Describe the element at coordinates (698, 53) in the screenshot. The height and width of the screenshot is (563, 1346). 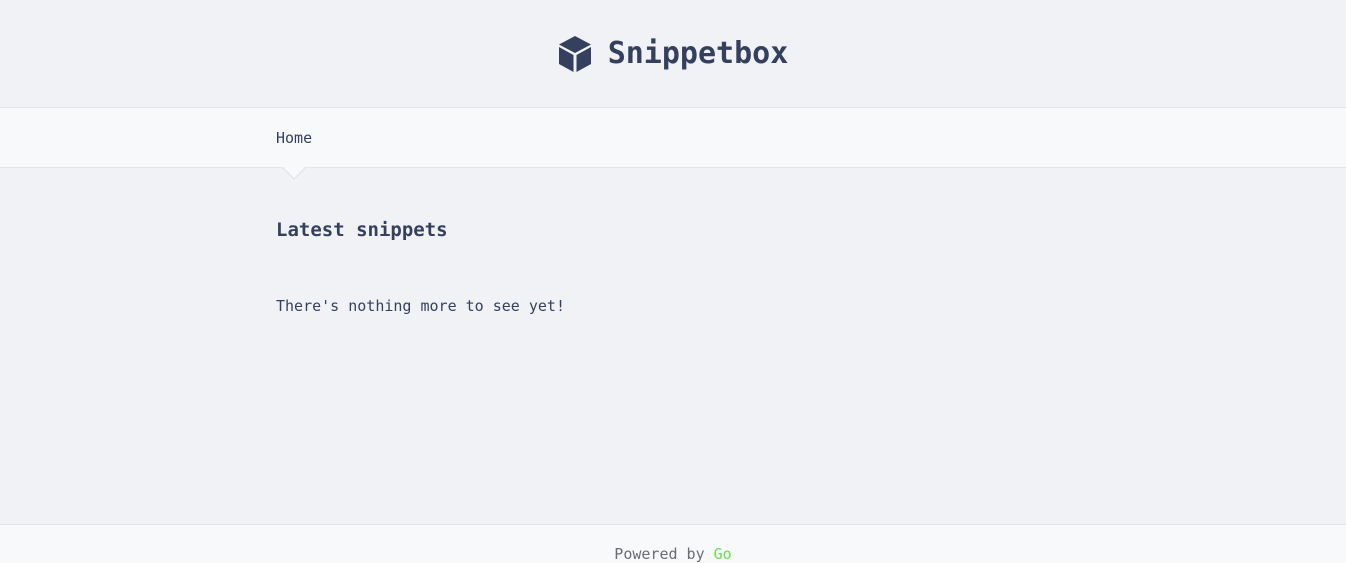
I see `site-title: Snippetbox` at that location.